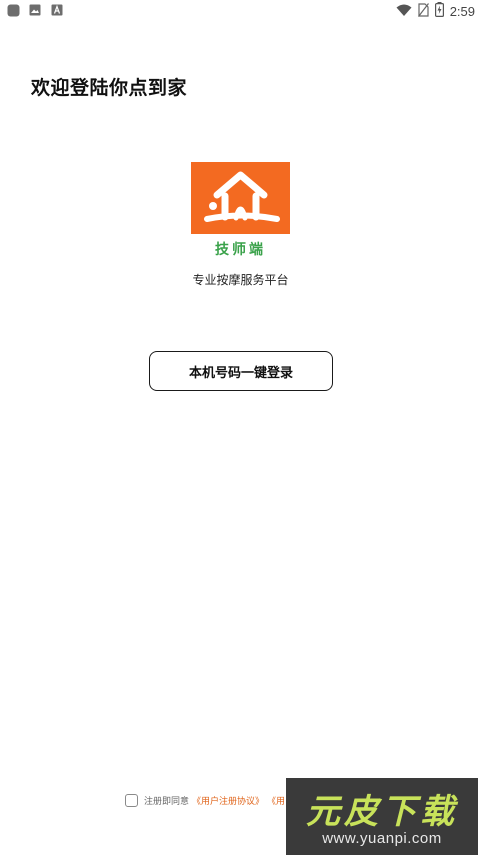 This screenshot has width=481, height=855. I want to click on agreement-row: 注册即同意 《用户注册协议》 《用, so click(205, 800).